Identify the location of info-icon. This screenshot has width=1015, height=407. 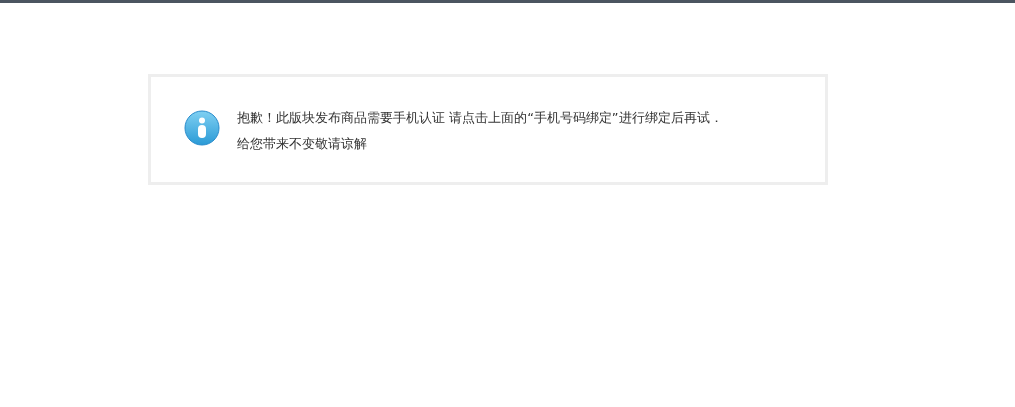
(202, 128).